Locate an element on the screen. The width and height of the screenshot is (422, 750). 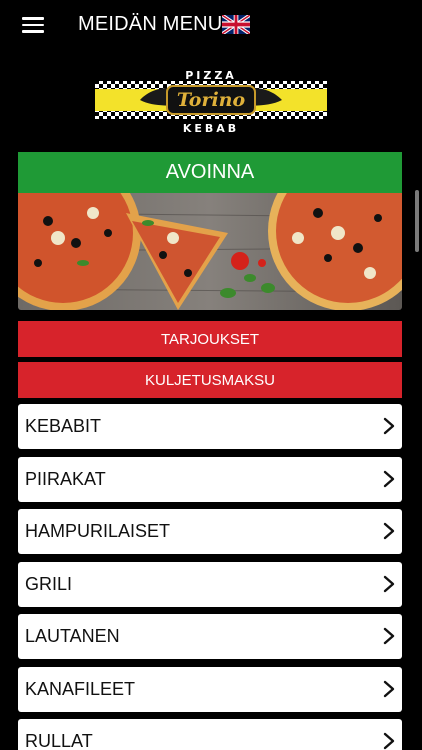
category-item-lautanen: LAUTANEN is located at coordinates (210, 636).